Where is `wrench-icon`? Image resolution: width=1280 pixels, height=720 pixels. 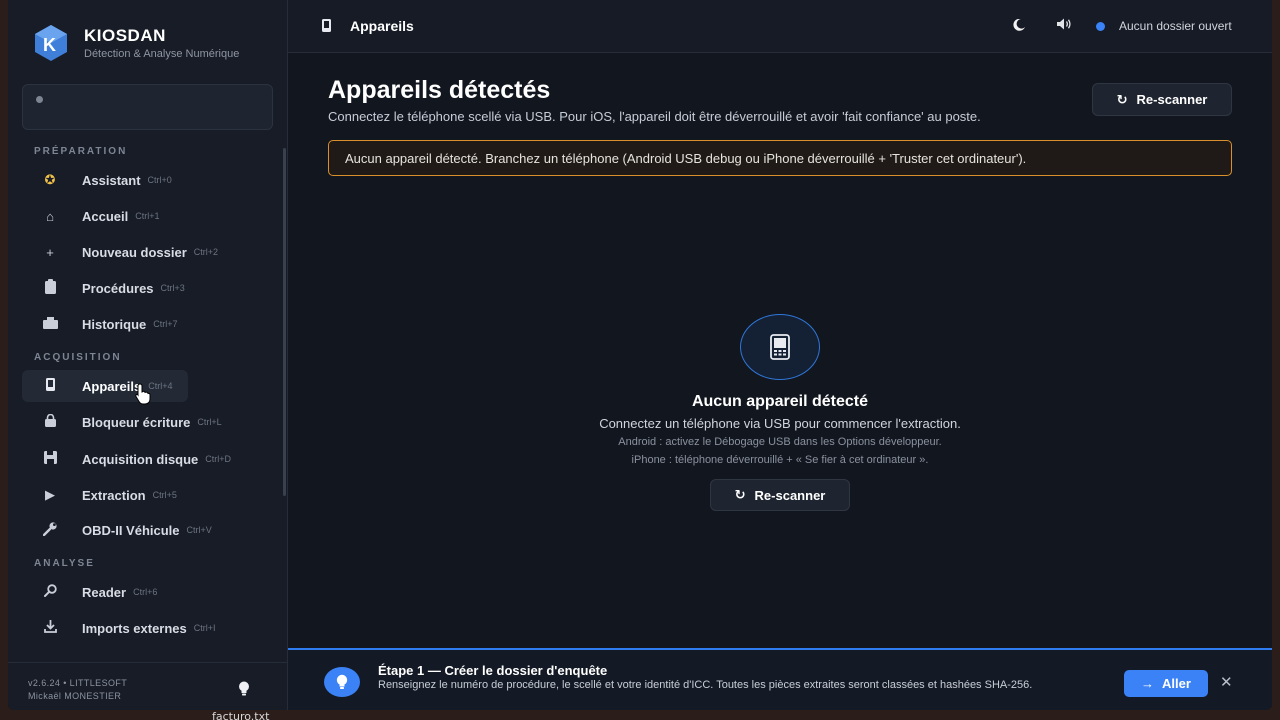
wrench-icon is located at coordinates (50, 530).